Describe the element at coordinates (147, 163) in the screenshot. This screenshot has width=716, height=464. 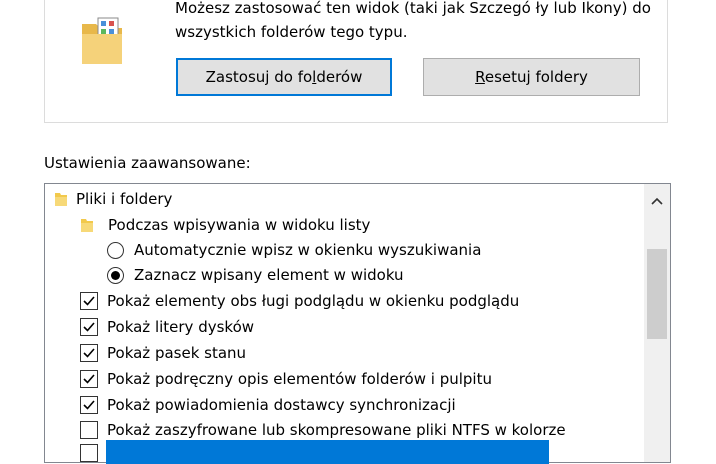
I see `advanced-settings-label: Ustawienia zaawansowane:` at that location.